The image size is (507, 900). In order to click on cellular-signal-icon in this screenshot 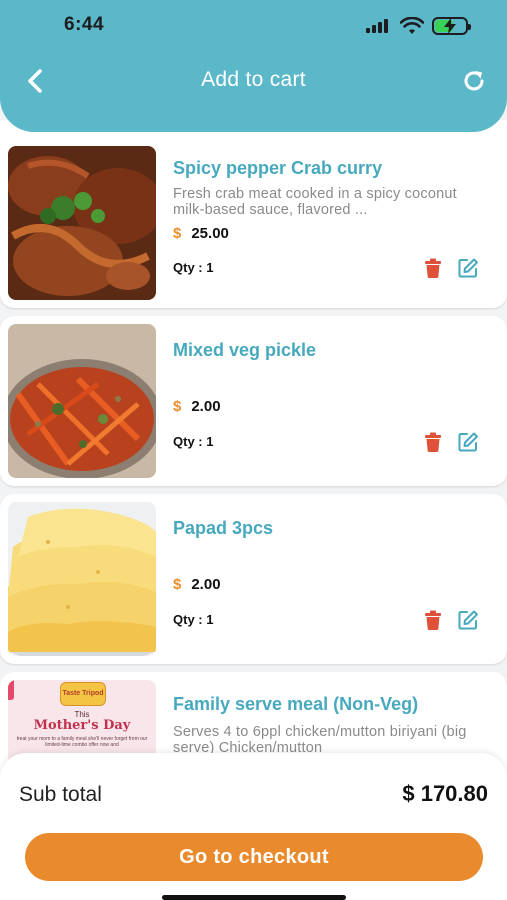, I will do `click(379, 26)`.